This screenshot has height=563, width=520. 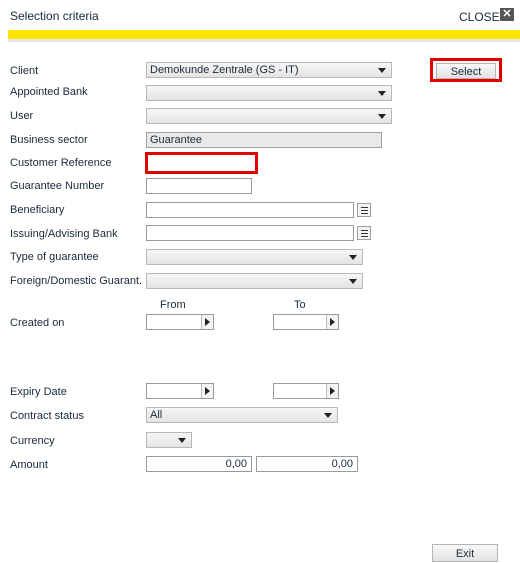 What do you see at coordinates (236, 464) in the screenshot?
I see `amount-from-value: 0,00` at bounding box center [236, 464].